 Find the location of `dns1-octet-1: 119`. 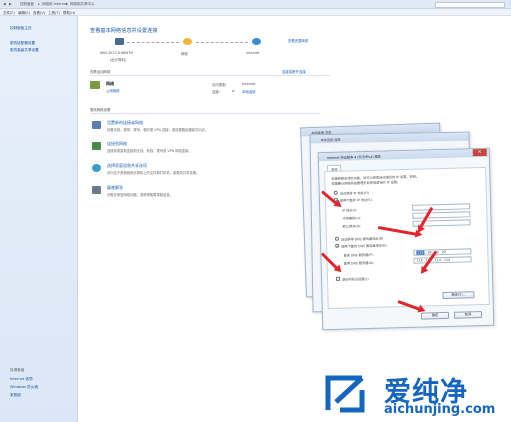

dns1-octet-1: 119 is located at coordinates (420, 252).